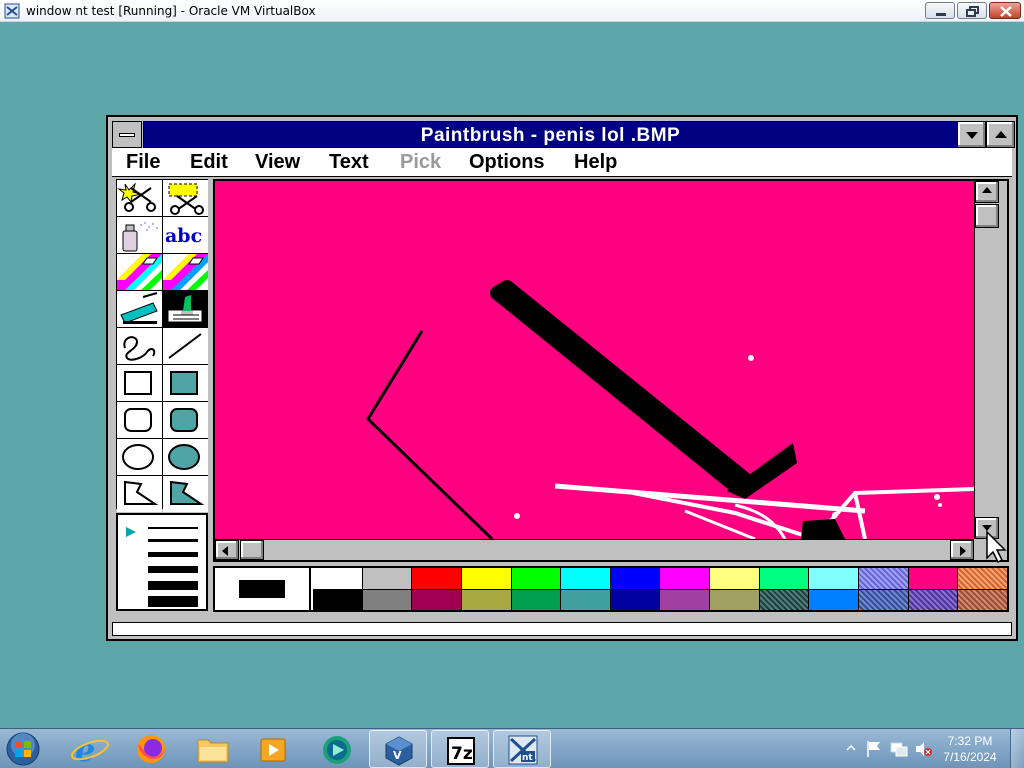 This screenshot has width=1024, height=768. I want to click on filled-polygon-tool, so click(185, 494).